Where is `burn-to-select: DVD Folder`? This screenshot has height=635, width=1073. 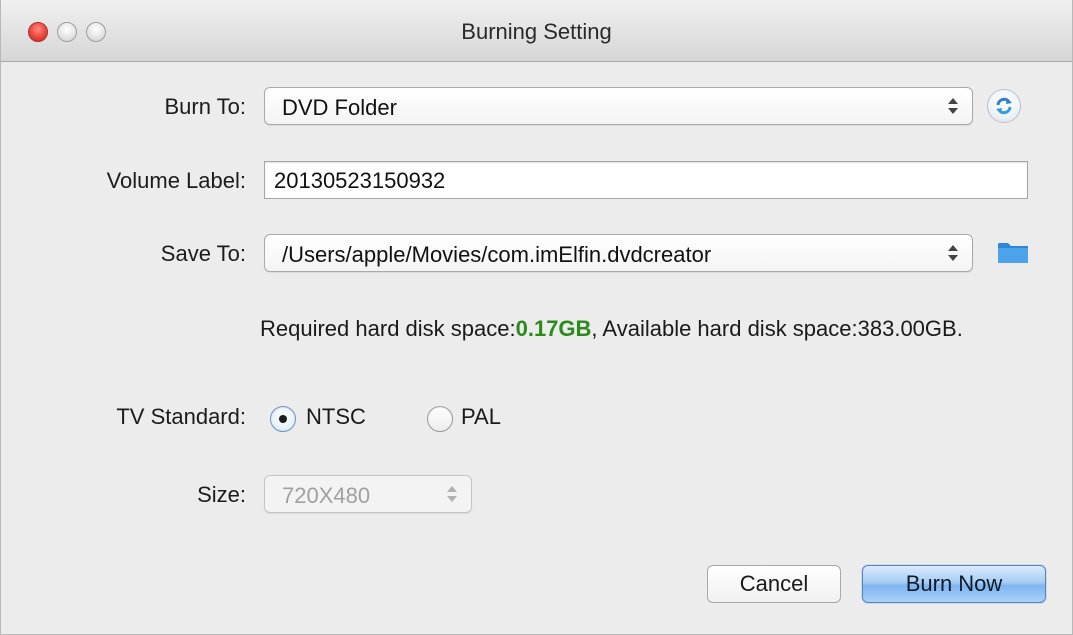 burn-to-select: DVD Folder is located at coordinates (618, 106).